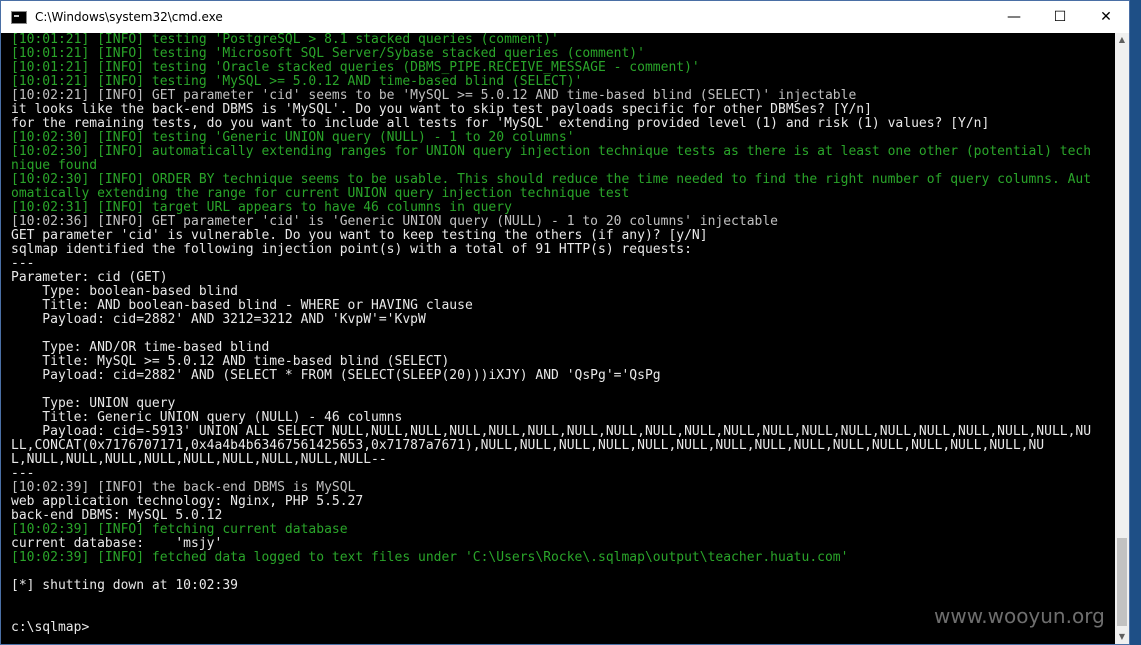 This screenshot has width=1141, height=645. What do you see at coordinates (1135, 322) in the screenshot?
I see `desktop-background` at bounding box center [1135, 322].